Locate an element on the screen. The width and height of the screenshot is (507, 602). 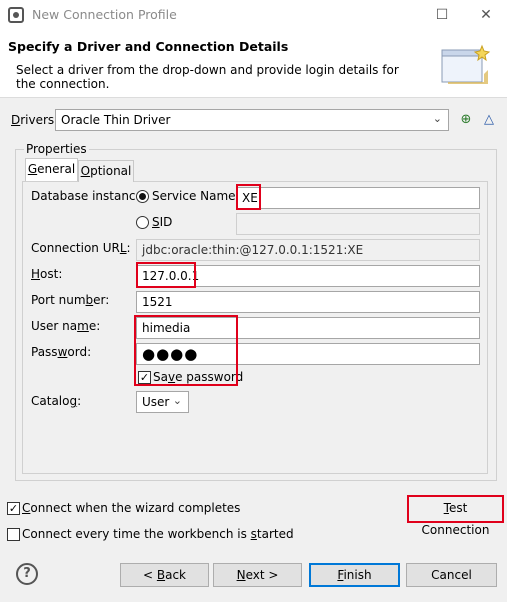
drivers-label: Drivers: is located at coordinates (35, 120).